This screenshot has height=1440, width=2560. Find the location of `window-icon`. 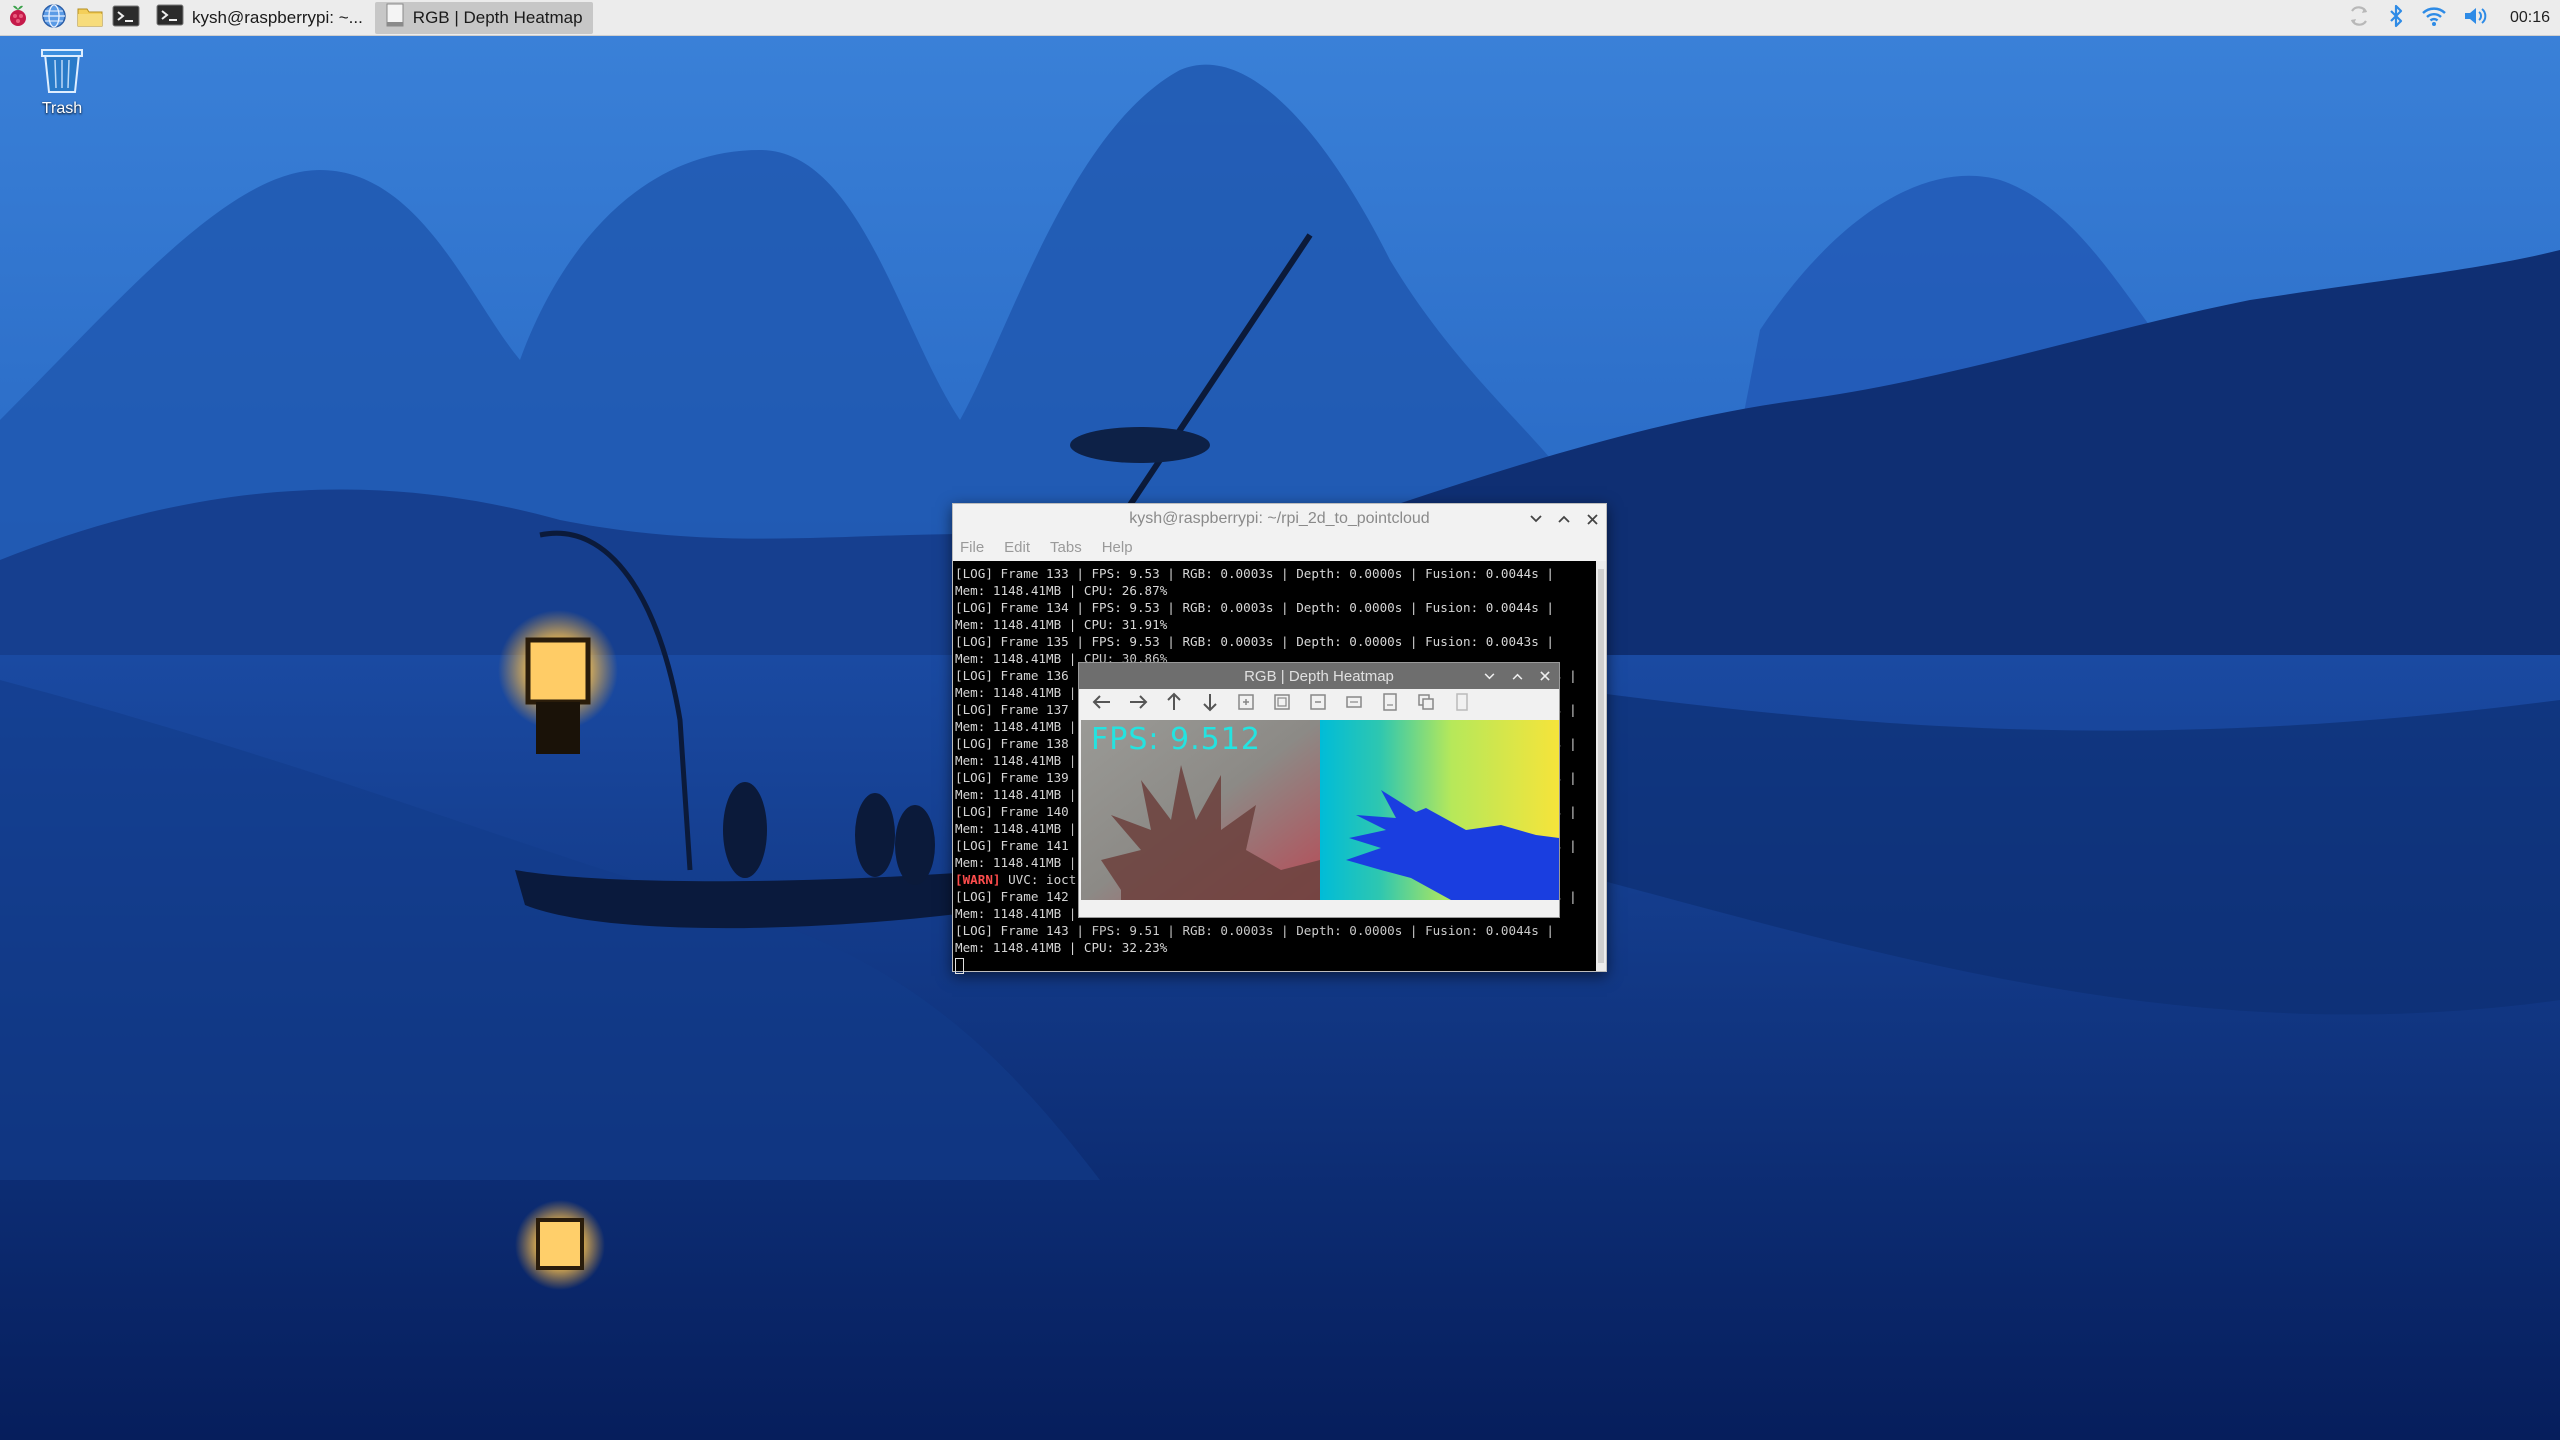

window-icon is located at coordinates (395, 17).